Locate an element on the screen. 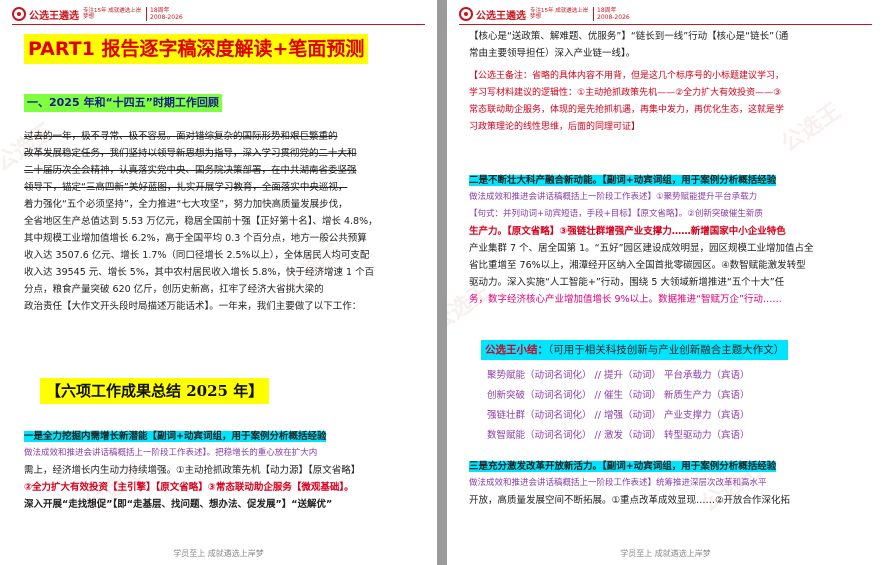 This screenshot has width=884, height=565. summary-heading: 公选王小结：（可用于相关科技创新与产业创新融合主题大作文） is located at coordinates (635, 350).